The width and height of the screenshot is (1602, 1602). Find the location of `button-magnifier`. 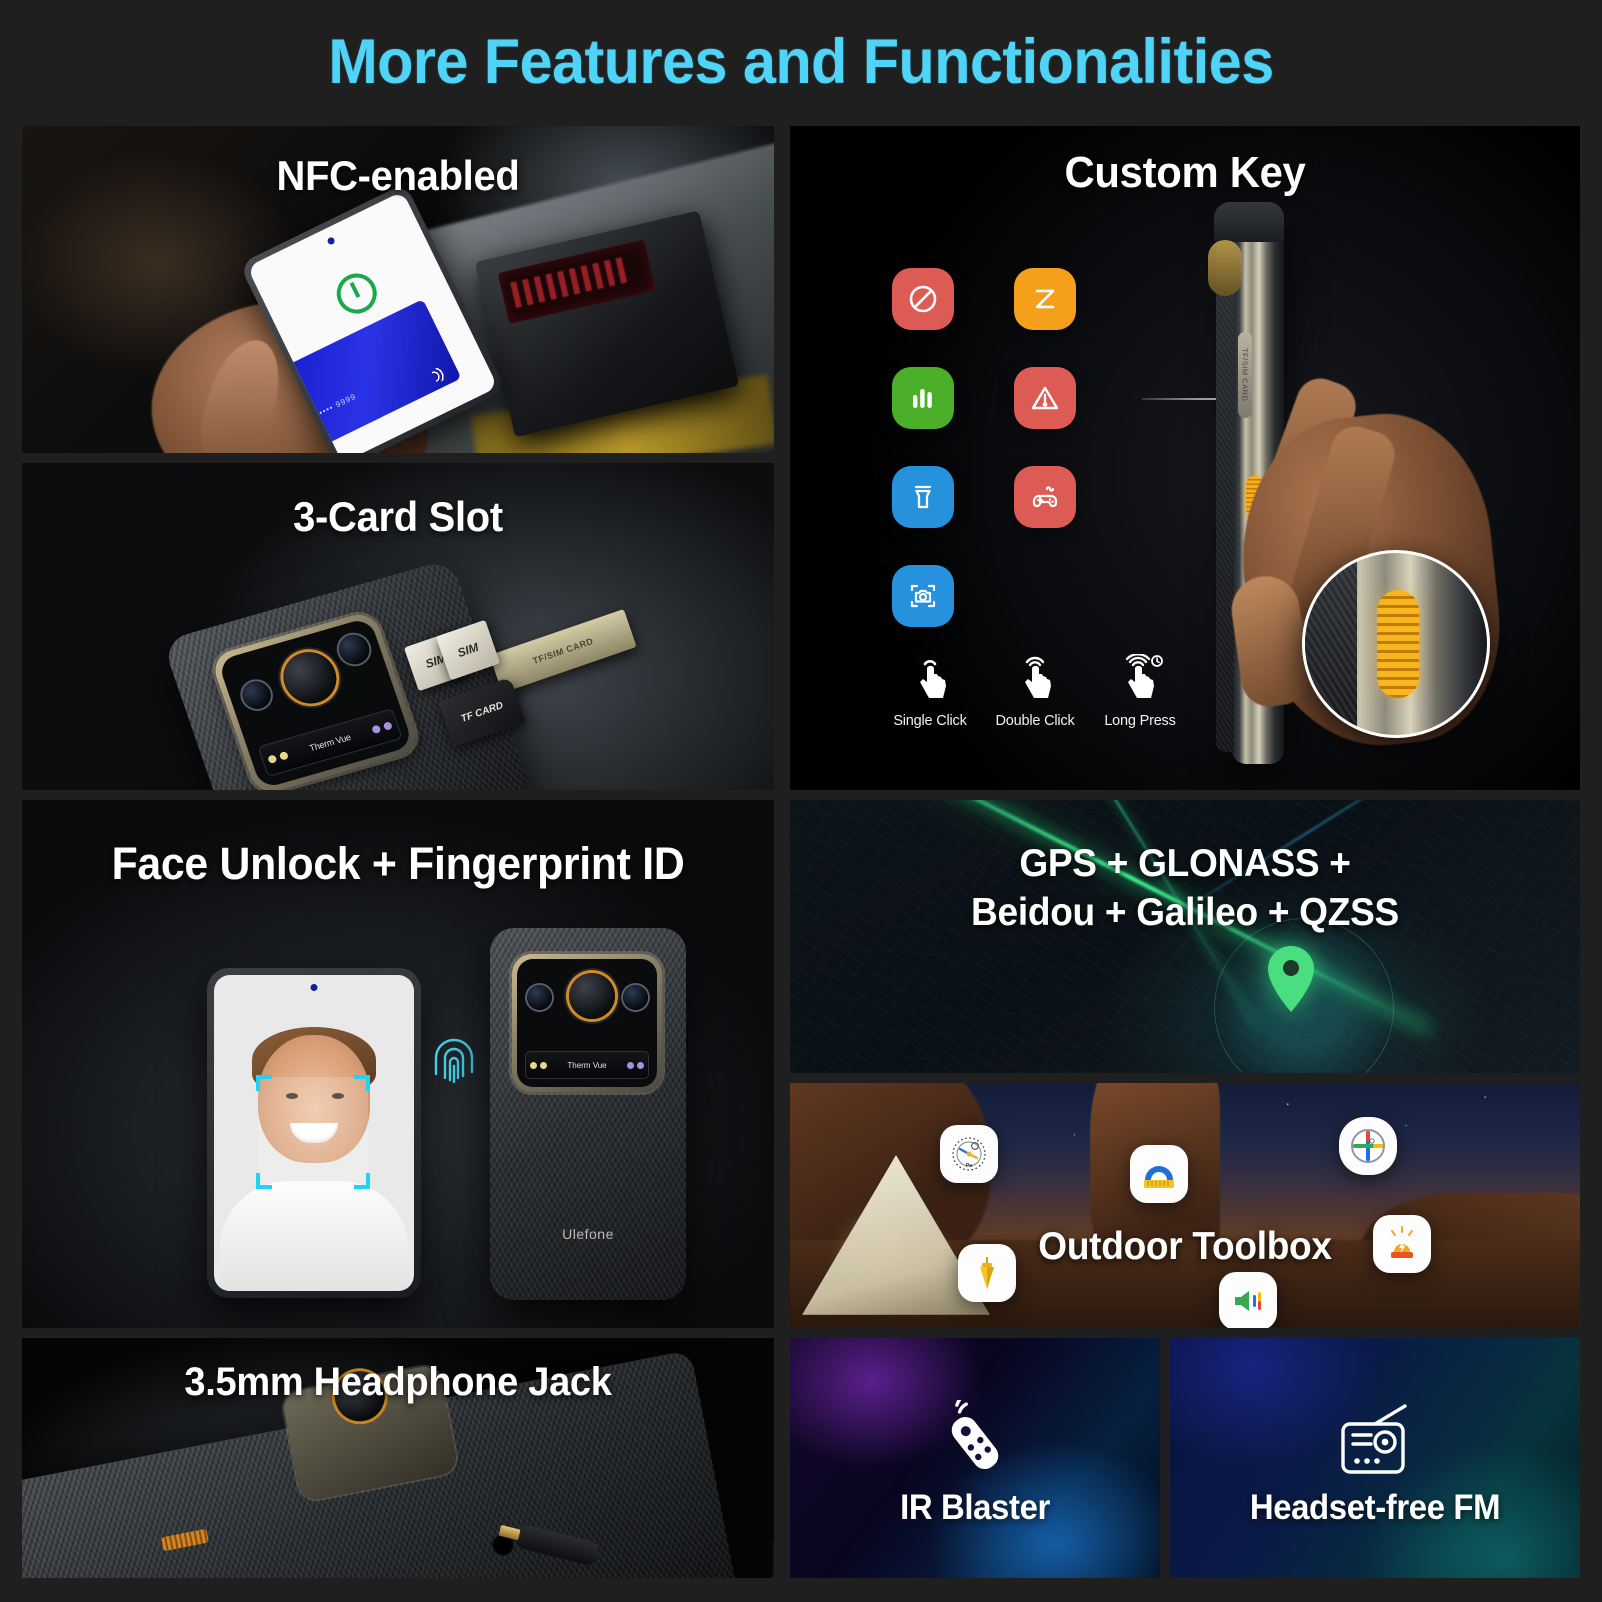

button-magnifier is located at coordinates (1396, 644).